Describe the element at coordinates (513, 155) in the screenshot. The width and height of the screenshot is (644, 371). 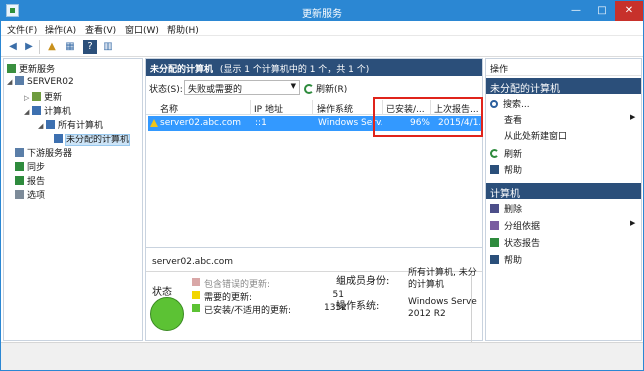
I see `action-refresh-label: 刷新` at that location.